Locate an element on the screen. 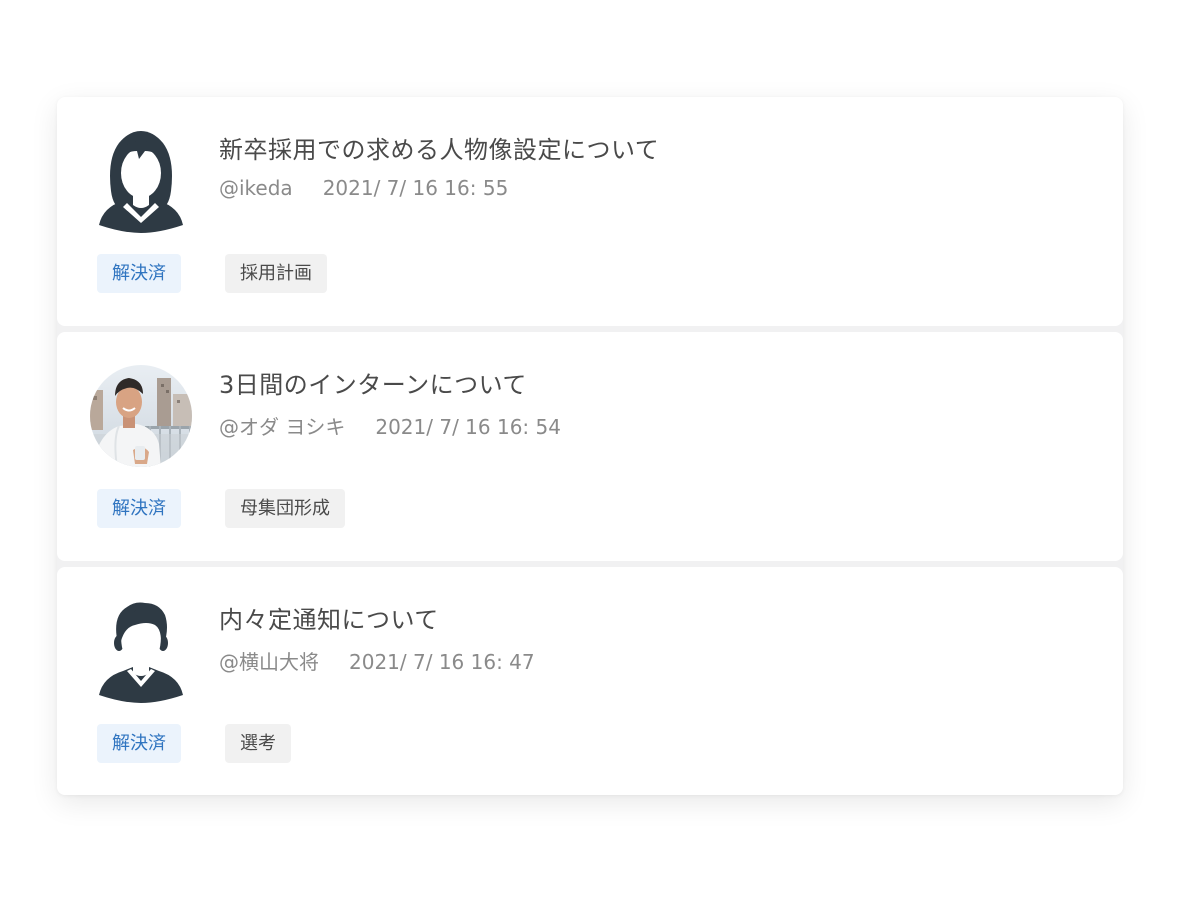 This screenshot has width=1200, height=900. post-title: 新卒採用での求める人物像設定について is located at coordinates (439, 147).